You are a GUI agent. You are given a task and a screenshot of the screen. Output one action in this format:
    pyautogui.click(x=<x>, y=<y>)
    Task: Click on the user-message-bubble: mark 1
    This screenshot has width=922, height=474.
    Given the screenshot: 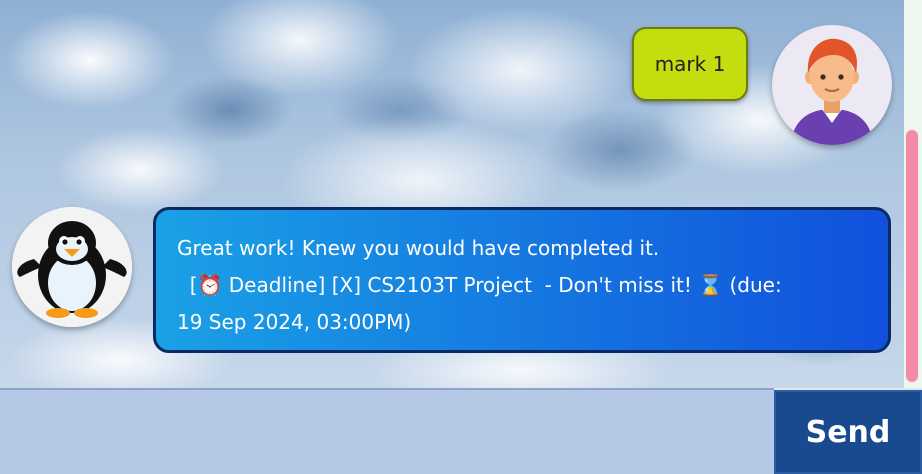 What is the action you would take?
    pyautogui.click(x=690, y=64)
    